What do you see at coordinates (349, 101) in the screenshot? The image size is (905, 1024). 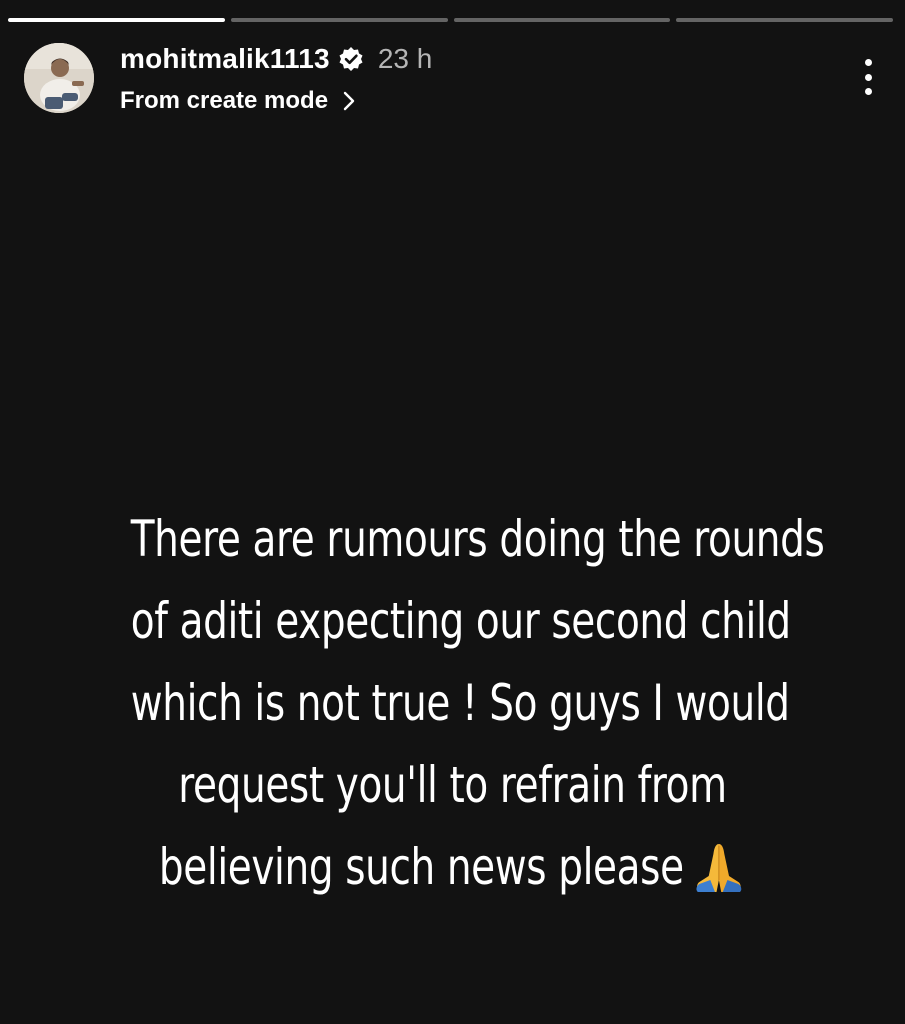 I see `chevron-right-icon` at bounding box center [349, 101].